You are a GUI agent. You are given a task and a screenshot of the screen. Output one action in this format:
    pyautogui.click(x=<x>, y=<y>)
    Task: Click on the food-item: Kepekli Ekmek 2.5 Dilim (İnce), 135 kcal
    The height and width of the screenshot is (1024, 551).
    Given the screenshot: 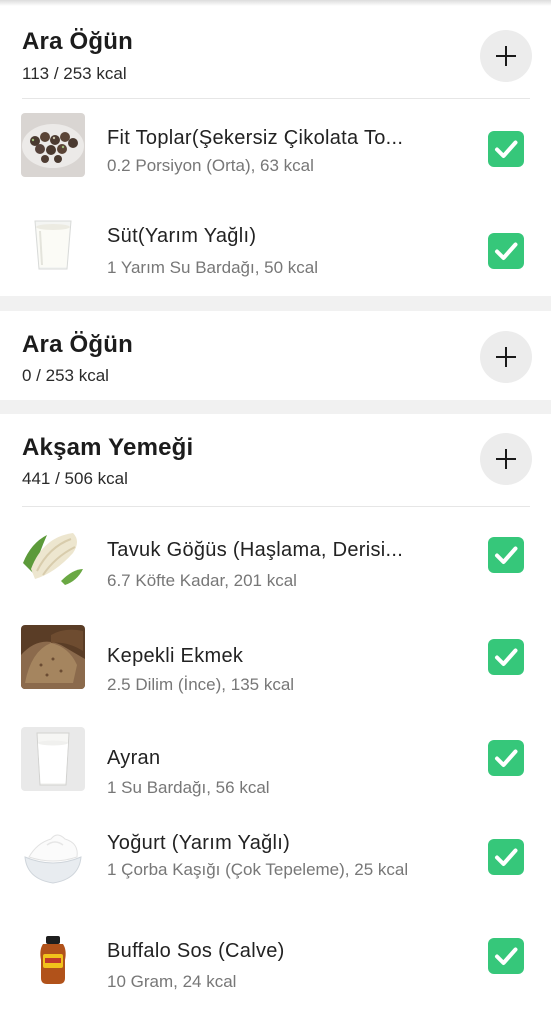 What is the action you would take?
    pyautogui.click(x=275, y=657)
    